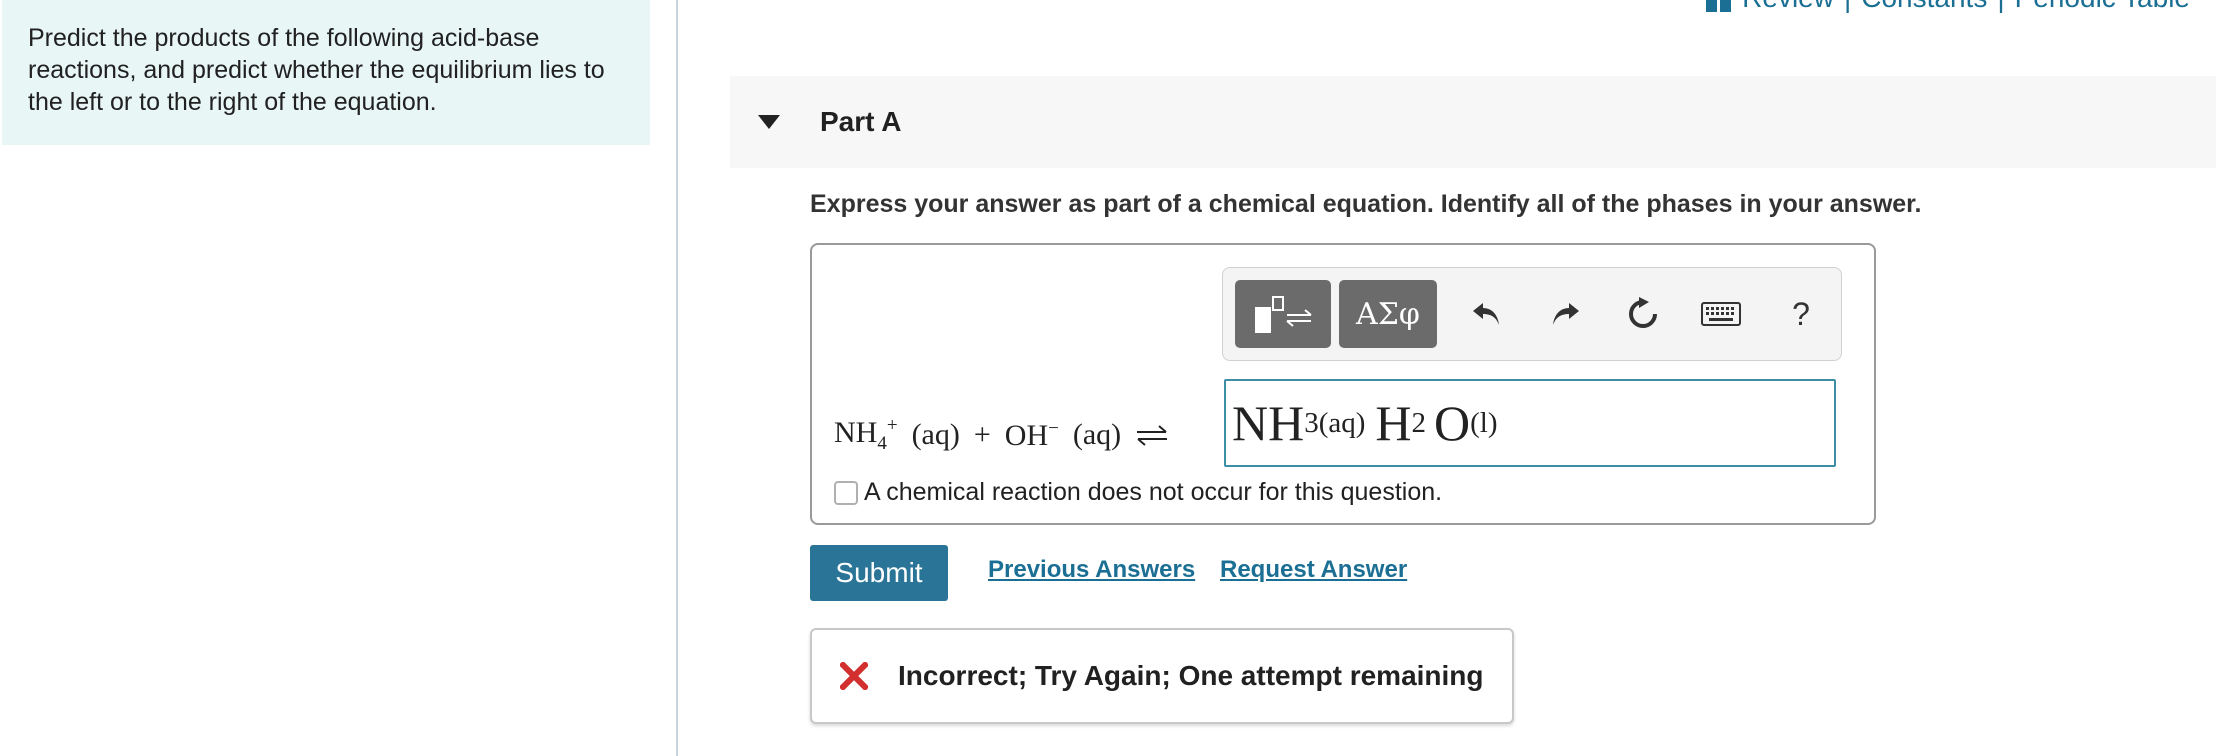 The height and width of the screenshot is (756, 2216). I want to click on constants-link: Constants, so click(1924, 7).